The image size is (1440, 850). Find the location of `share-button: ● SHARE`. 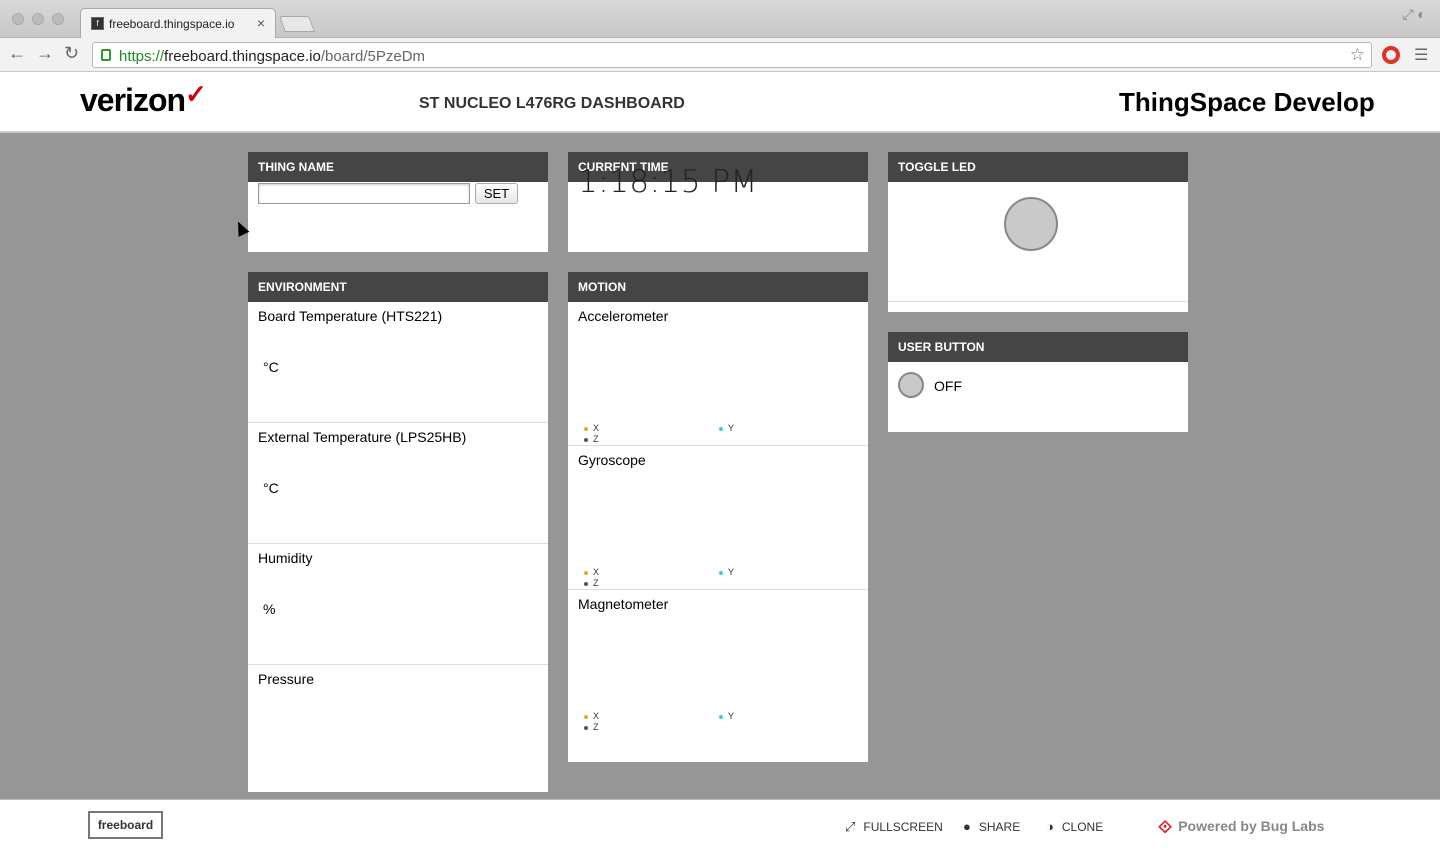

share-button: ● SHARE is located at coordinates (991, 826).